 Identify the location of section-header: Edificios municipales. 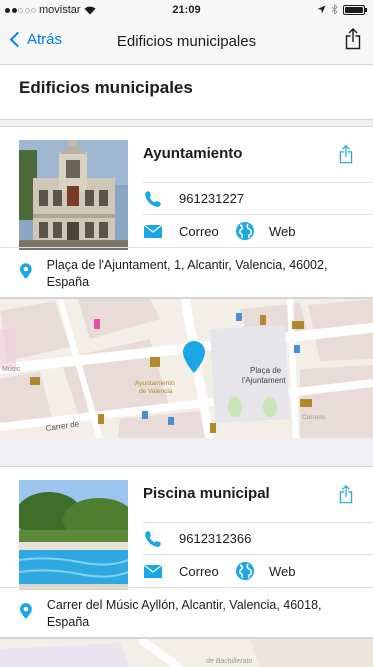
(186, 92).